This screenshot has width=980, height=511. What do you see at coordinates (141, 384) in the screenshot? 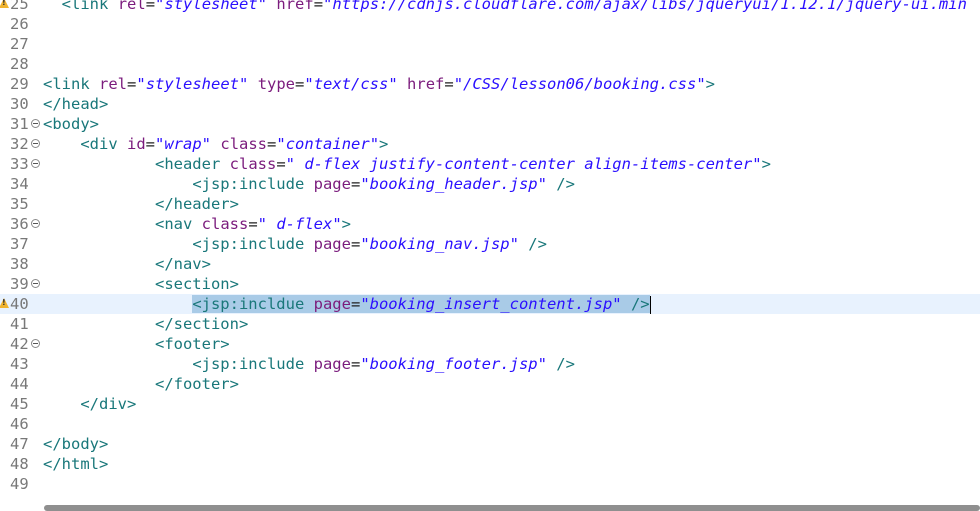
I see `code-text: </footer>` at bounding box center [141, 384].